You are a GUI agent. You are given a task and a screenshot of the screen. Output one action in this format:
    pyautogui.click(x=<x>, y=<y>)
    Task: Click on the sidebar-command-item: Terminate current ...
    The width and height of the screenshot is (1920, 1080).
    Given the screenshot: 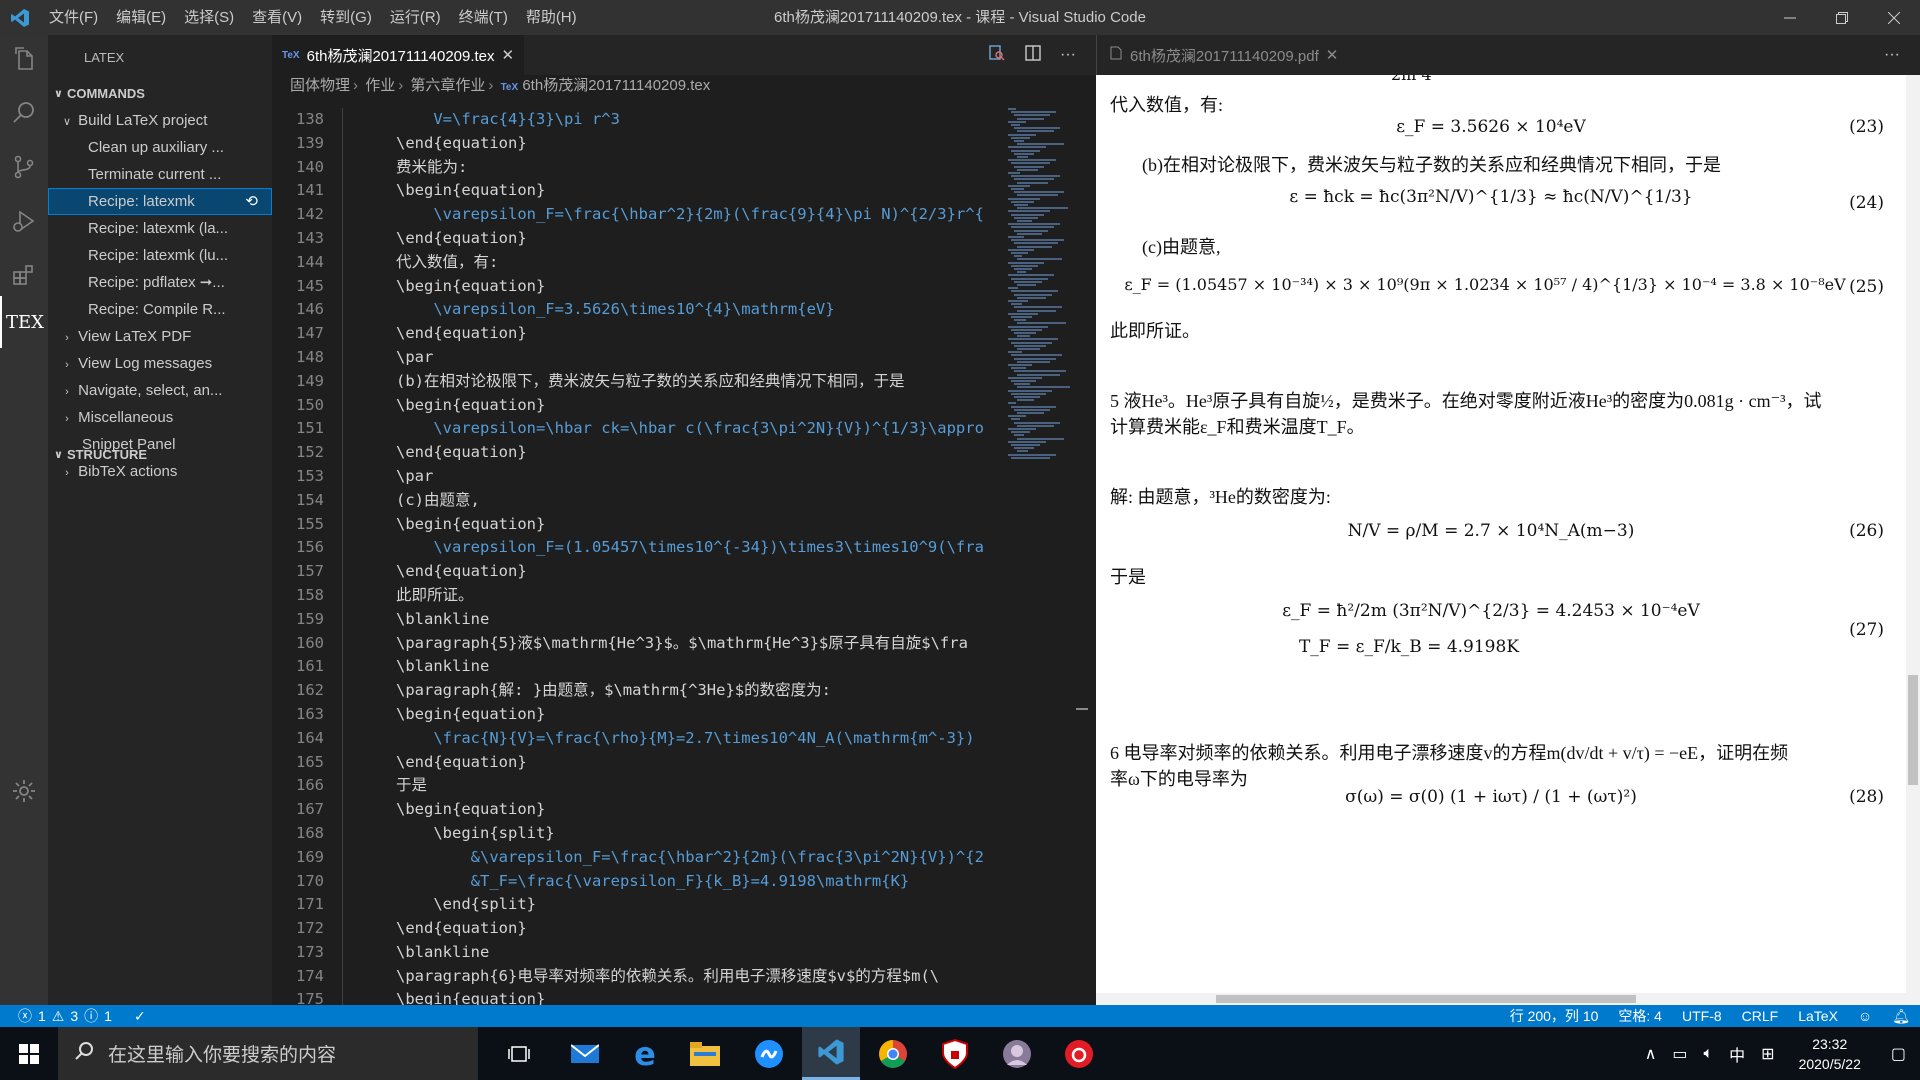 What is the action you would take?
    pyautogui.click(x=160, y=174)
    